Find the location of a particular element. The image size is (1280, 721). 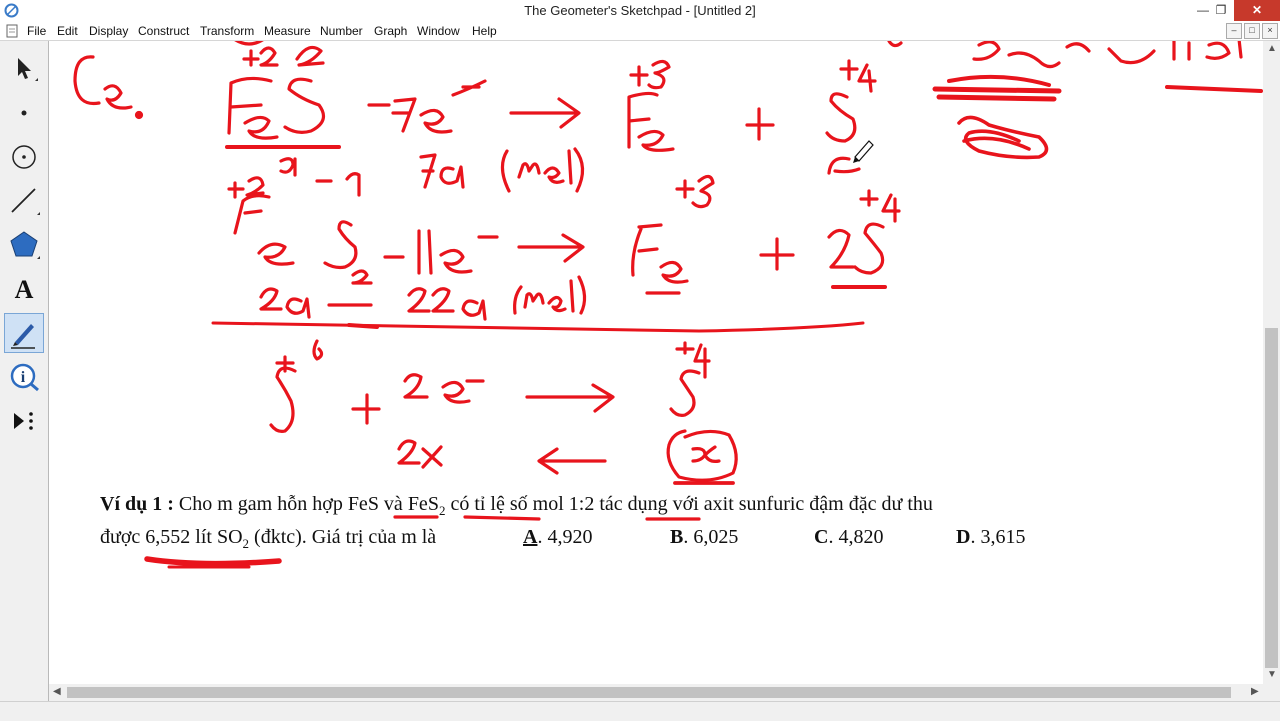

option-c-value: . 4,820 is located at coordinates (856, 537).